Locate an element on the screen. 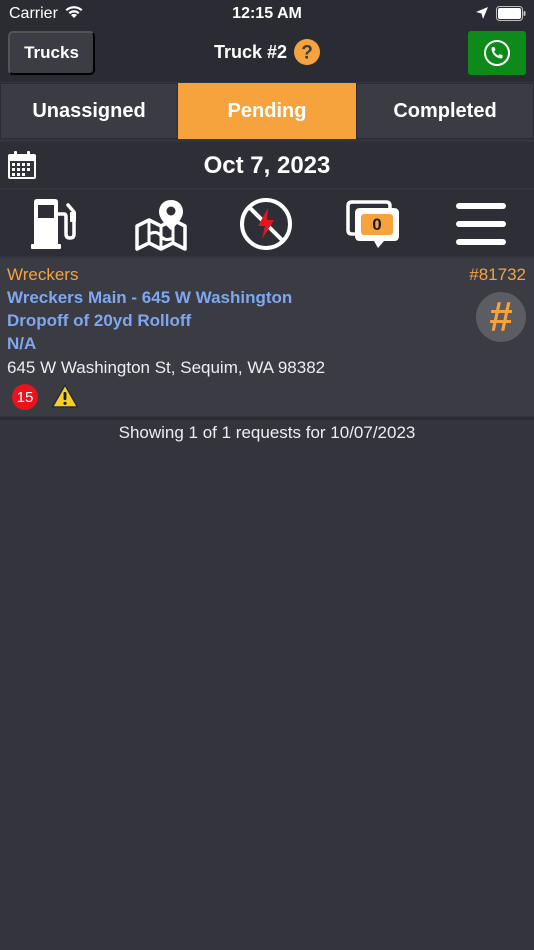 The width and height of the screenshot is (534, 950). task-description: Dropoff of 20yd Rolloff is located at coordinates (99, 321).